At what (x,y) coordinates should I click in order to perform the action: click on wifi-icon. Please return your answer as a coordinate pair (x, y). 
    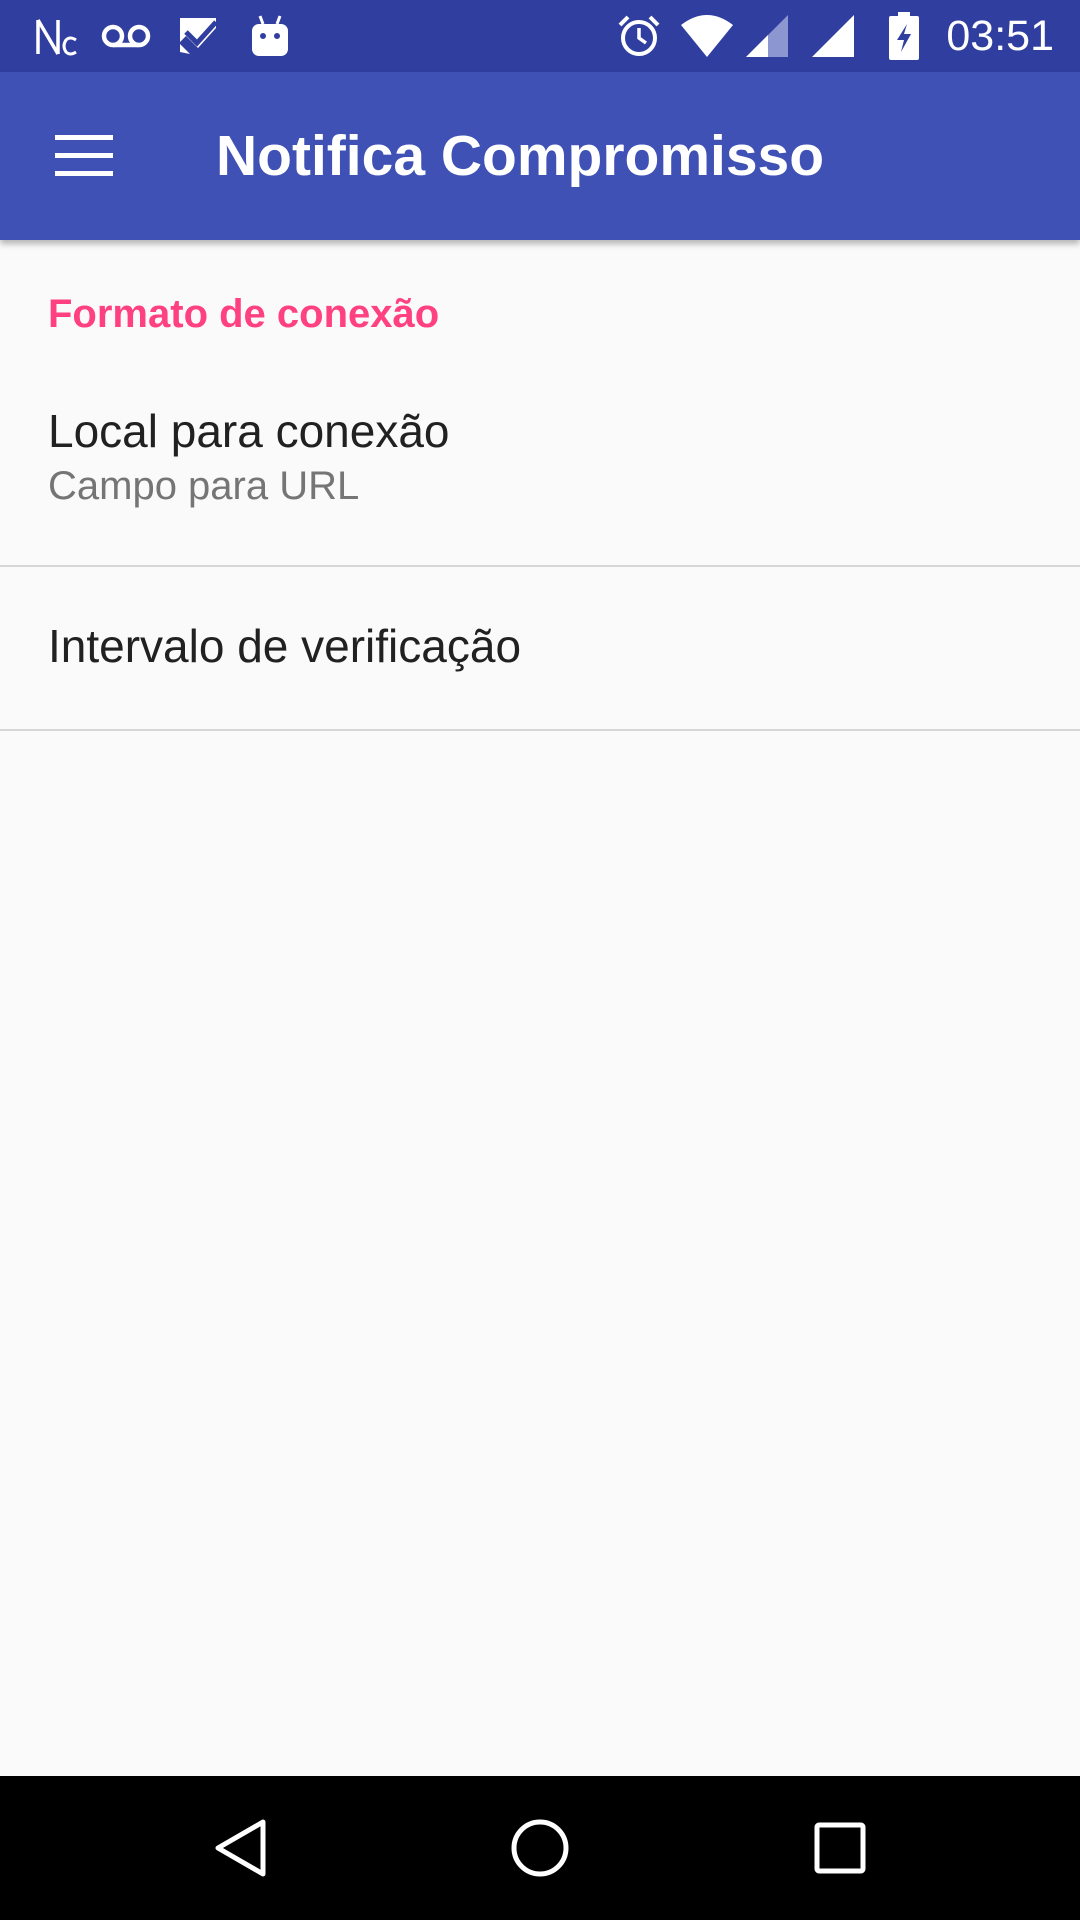
    Looking at the image, I should click on (707, 36).